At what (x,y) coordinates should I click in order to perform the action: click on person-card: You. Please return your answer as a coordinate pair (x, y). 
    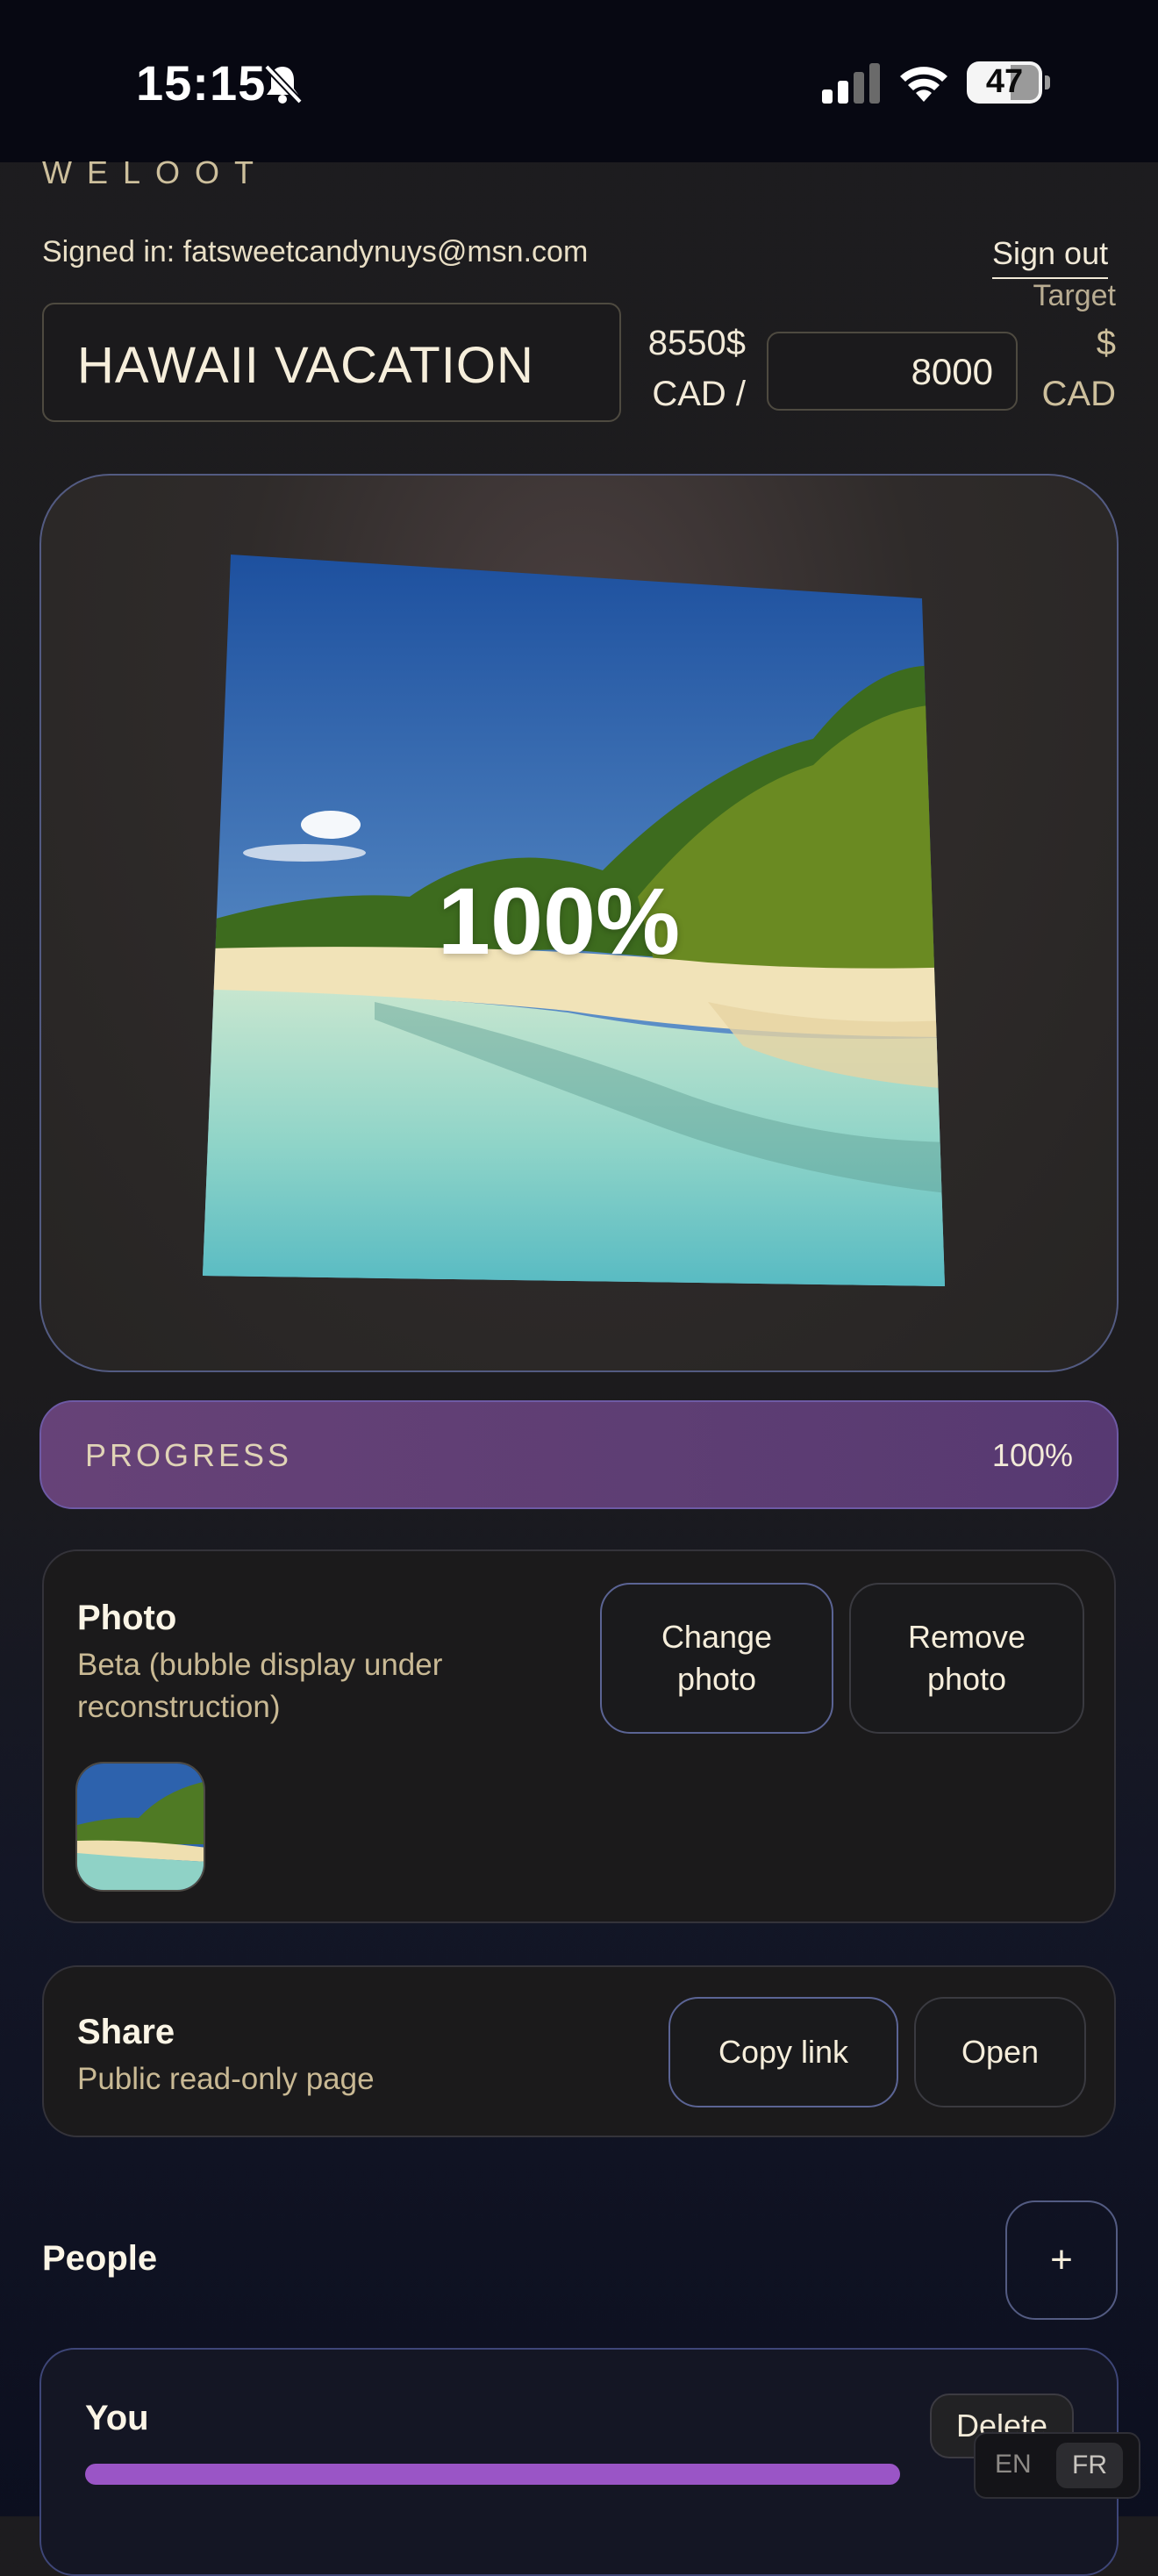
    Looking at the image, I should click on (579, 2462).